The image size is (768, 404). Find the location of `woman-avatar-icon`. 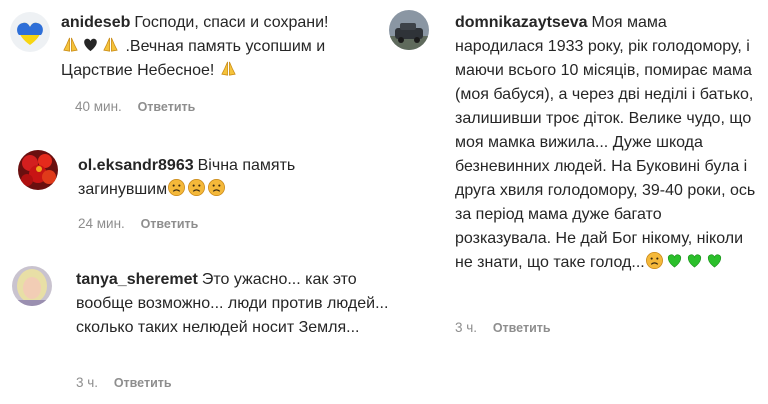

woman-avatar-icon is located at coordinates (32, 286).